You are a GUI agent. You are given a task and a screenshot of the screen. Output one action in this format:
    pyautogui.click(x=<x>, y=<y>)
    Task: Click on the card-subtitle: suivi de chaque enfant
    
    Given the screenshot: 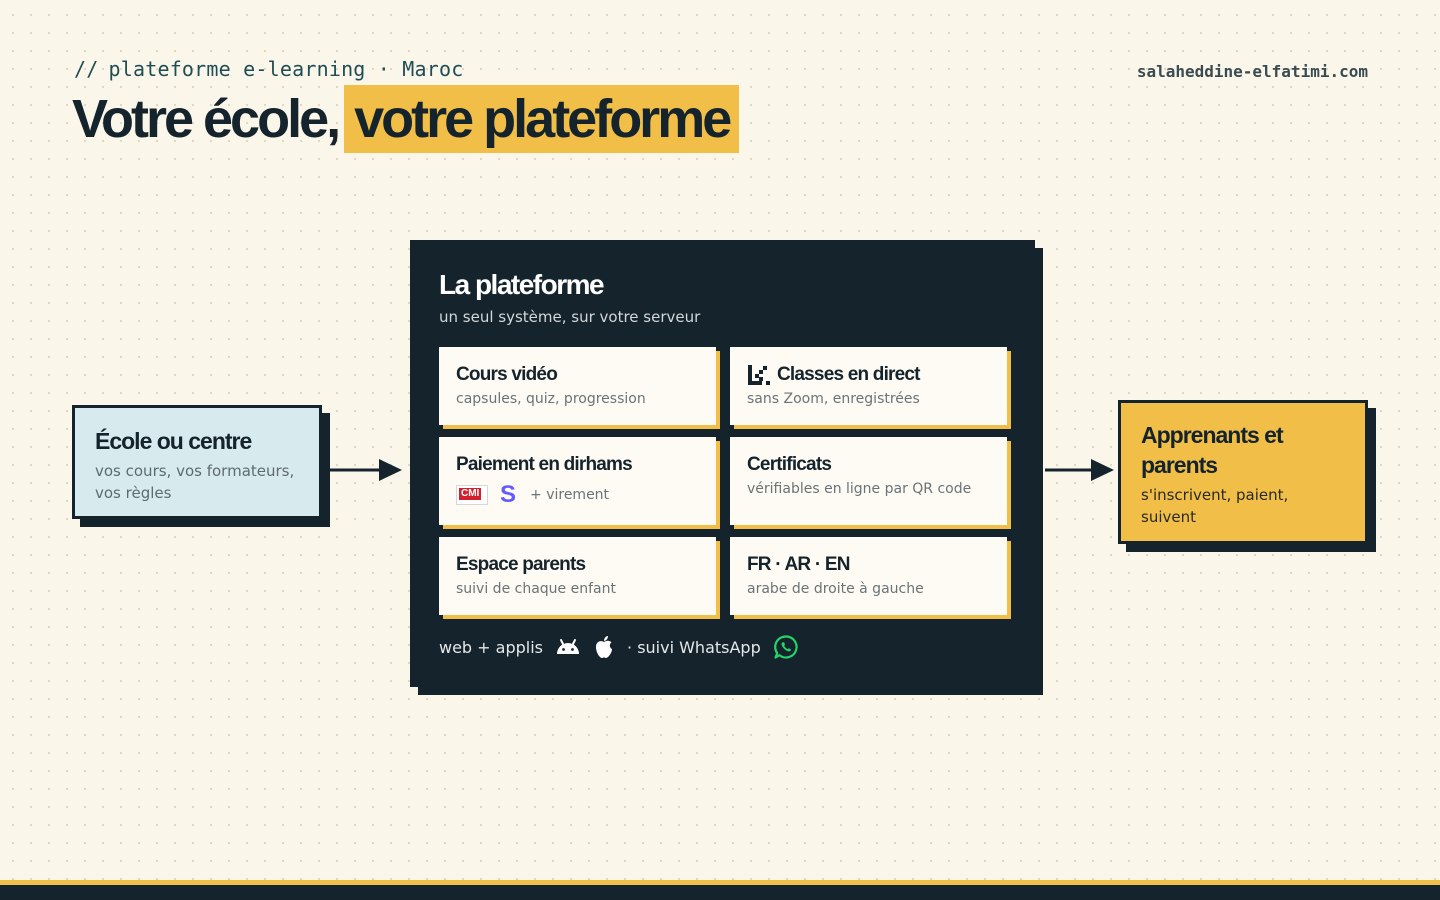 What is the action you would take?
    pyautogui.click(x=536, y=589)
    